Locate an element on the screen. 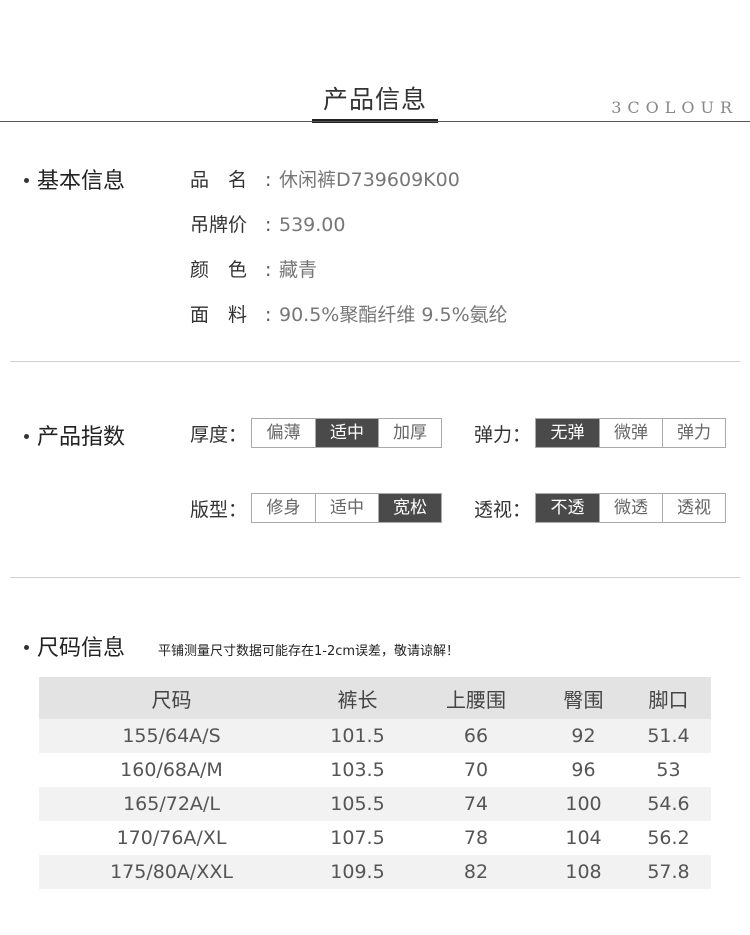 The height and width of the screenshot is (935, 750). table-cell: 78 is located at coordinates (476, 838).